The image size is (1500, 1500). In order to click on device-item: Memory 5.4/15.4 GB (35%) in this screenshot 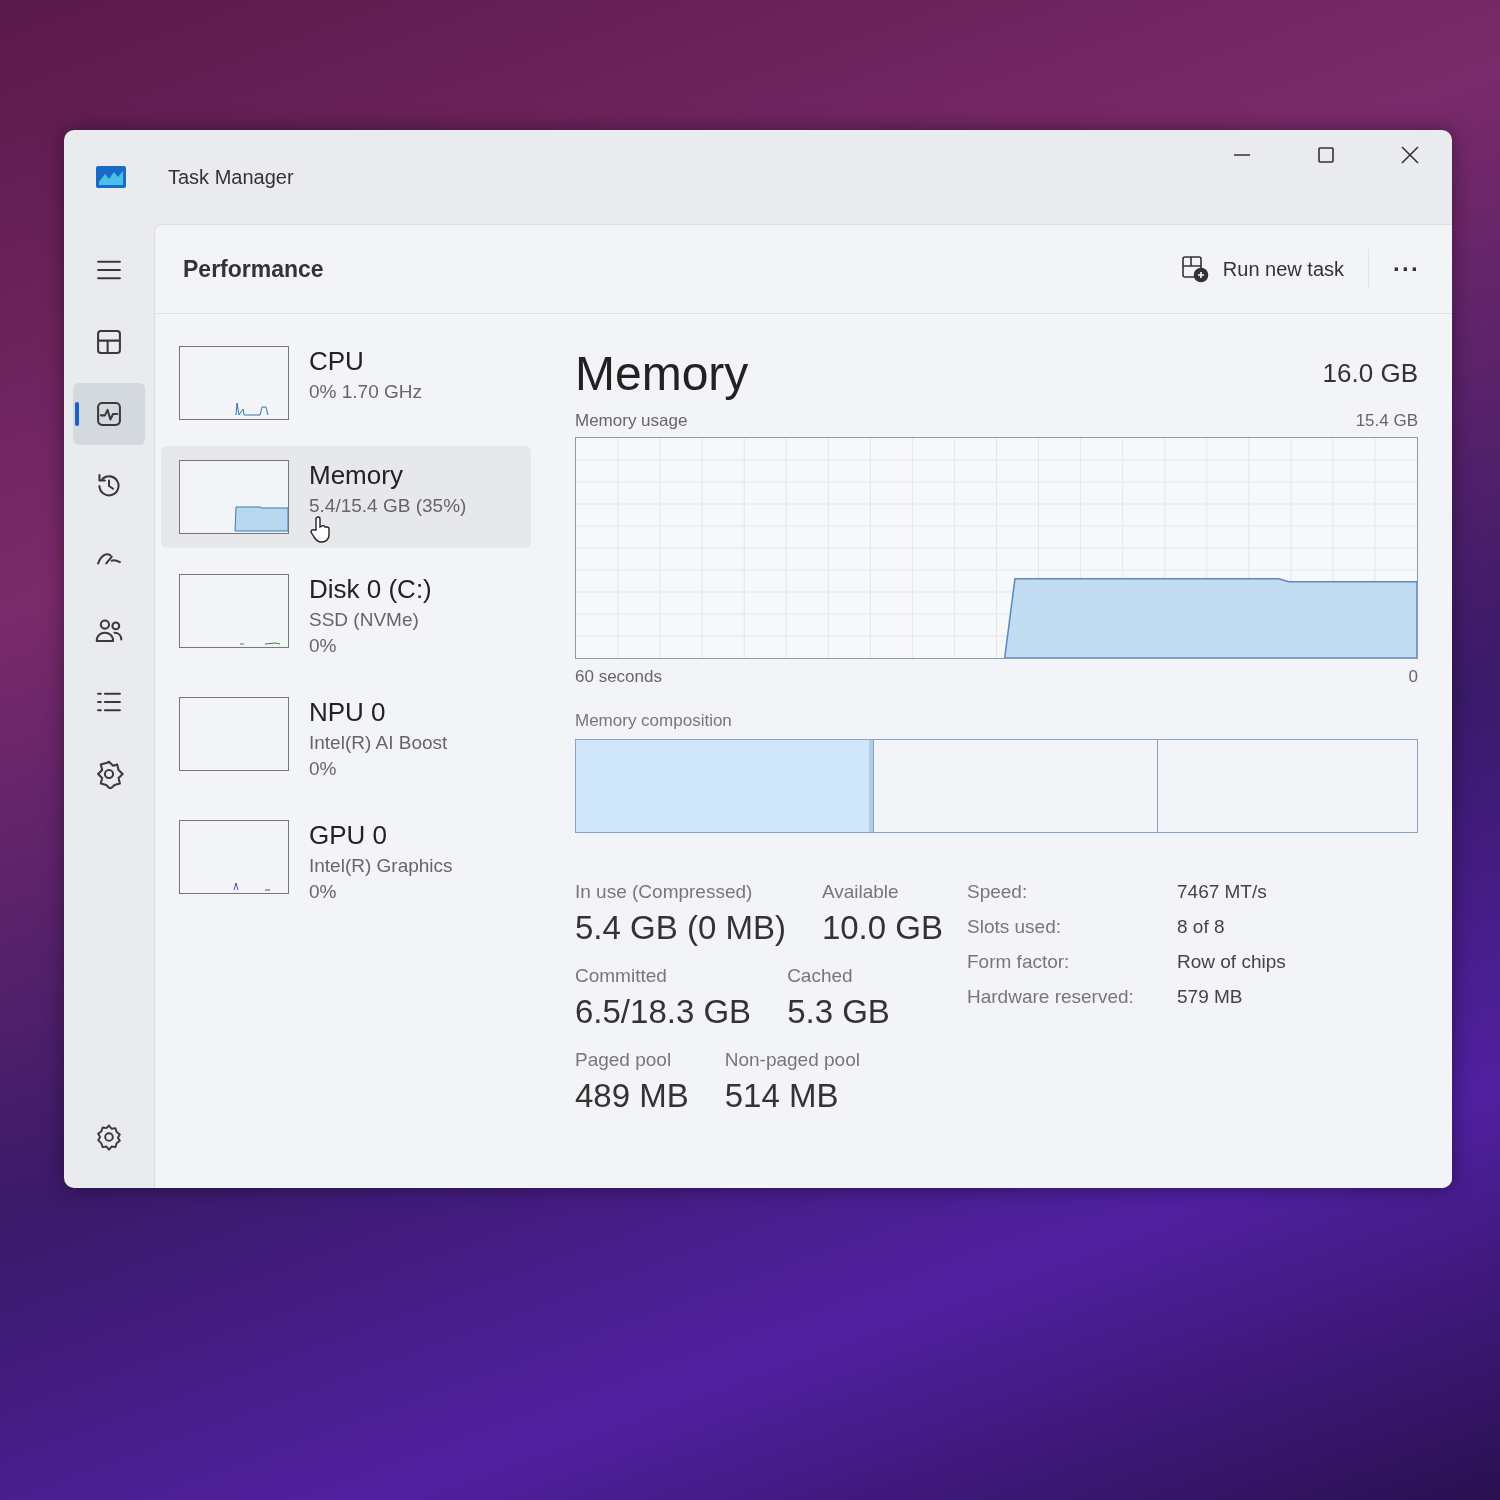, I will do `click(346, 497)`.